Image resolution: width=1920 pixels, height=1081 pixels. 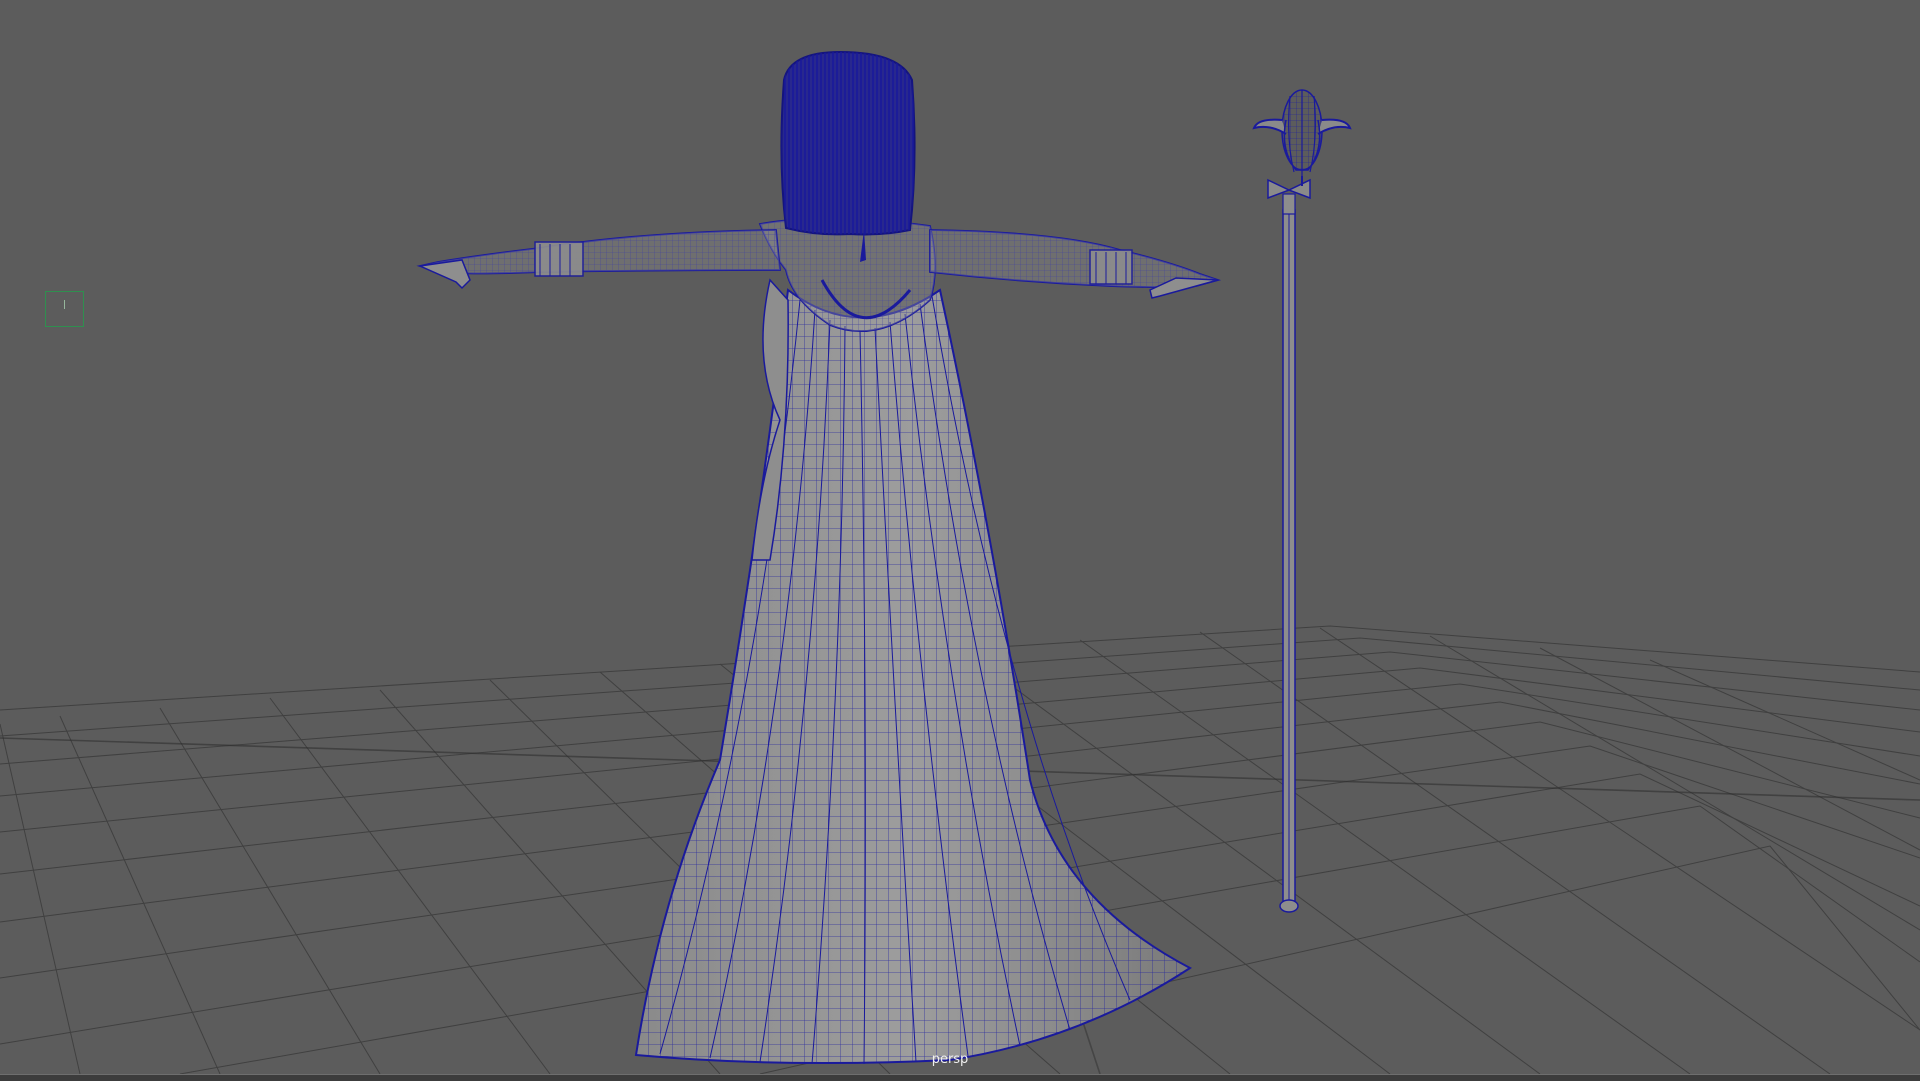 What do you see at coordinates (1302, 501) in the screenshot?
I see `staff-mesh-wireframe` at bounding box center [1302, 501].